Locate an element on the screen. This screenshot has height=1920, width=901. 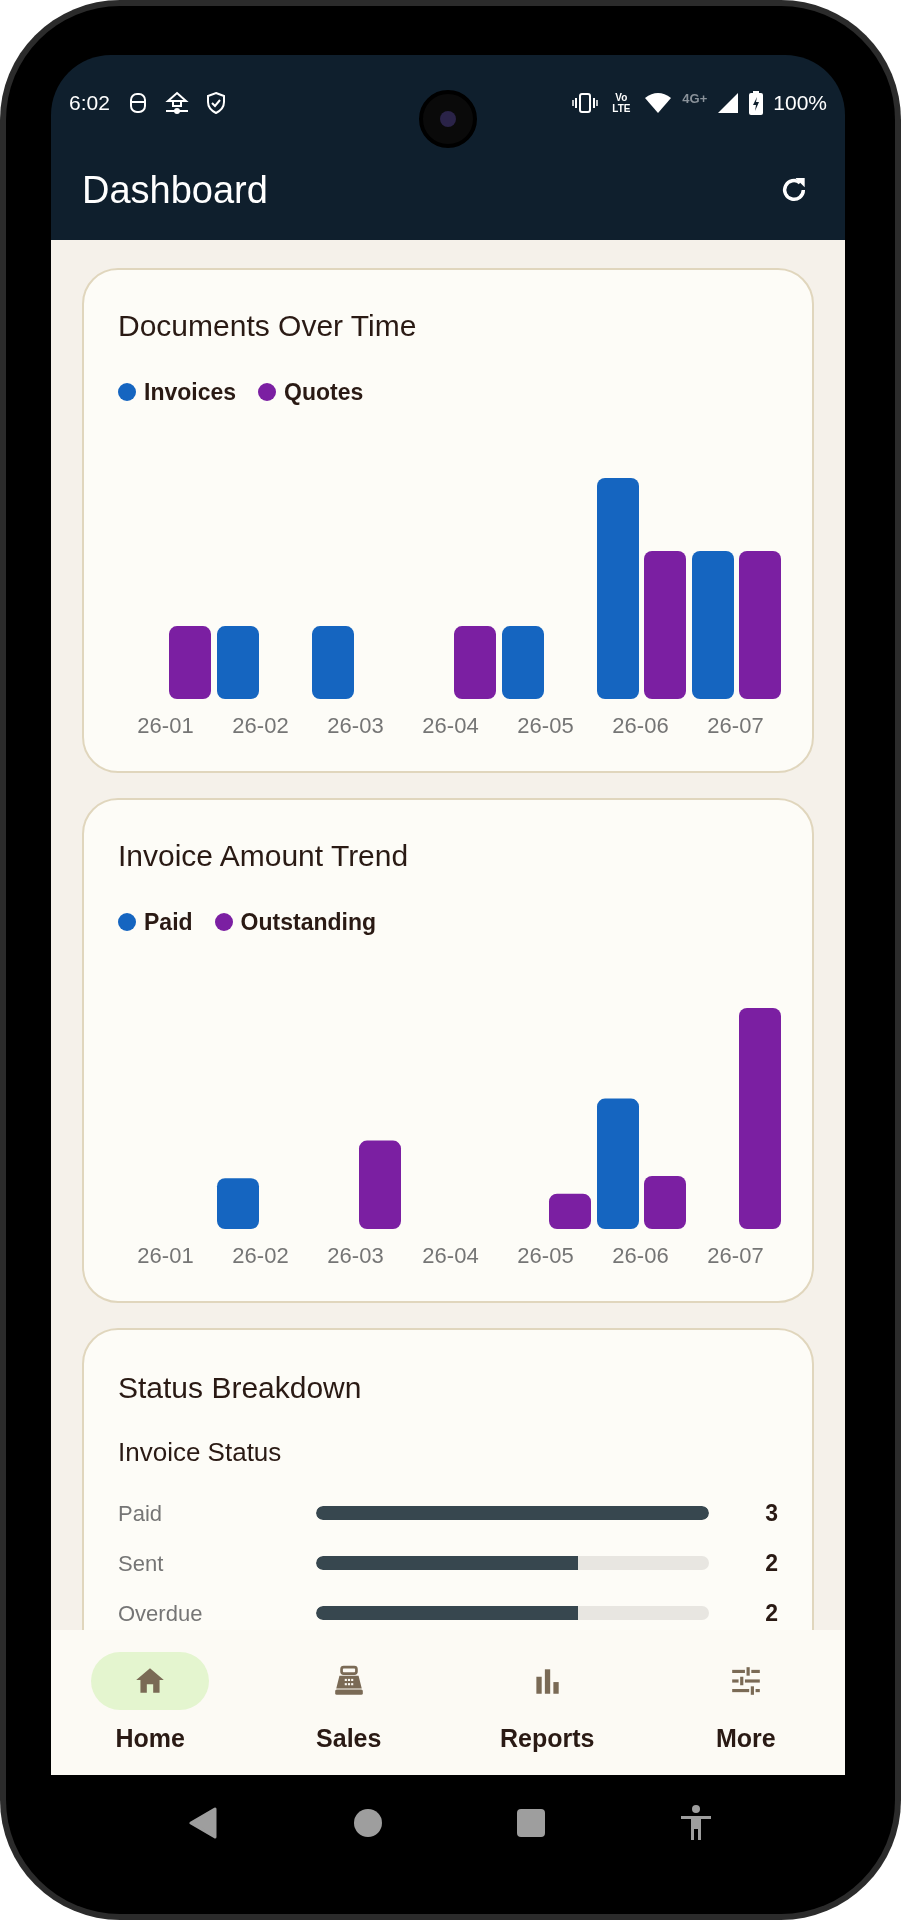
nav-item: Sales is located at coordinates (348, 1702).